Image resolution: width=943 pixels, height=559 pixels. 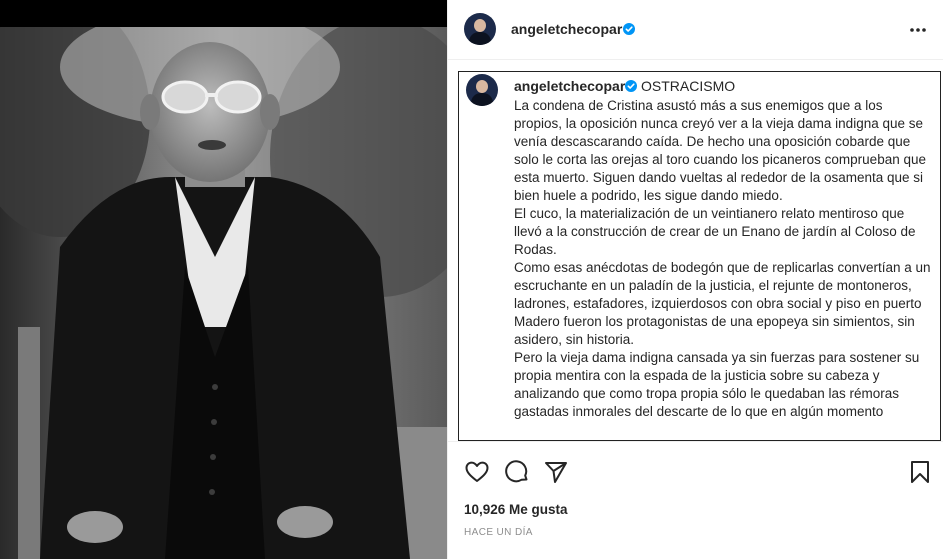 I want to click on post-header: angeletchecopar, so click(x=695, y=30).